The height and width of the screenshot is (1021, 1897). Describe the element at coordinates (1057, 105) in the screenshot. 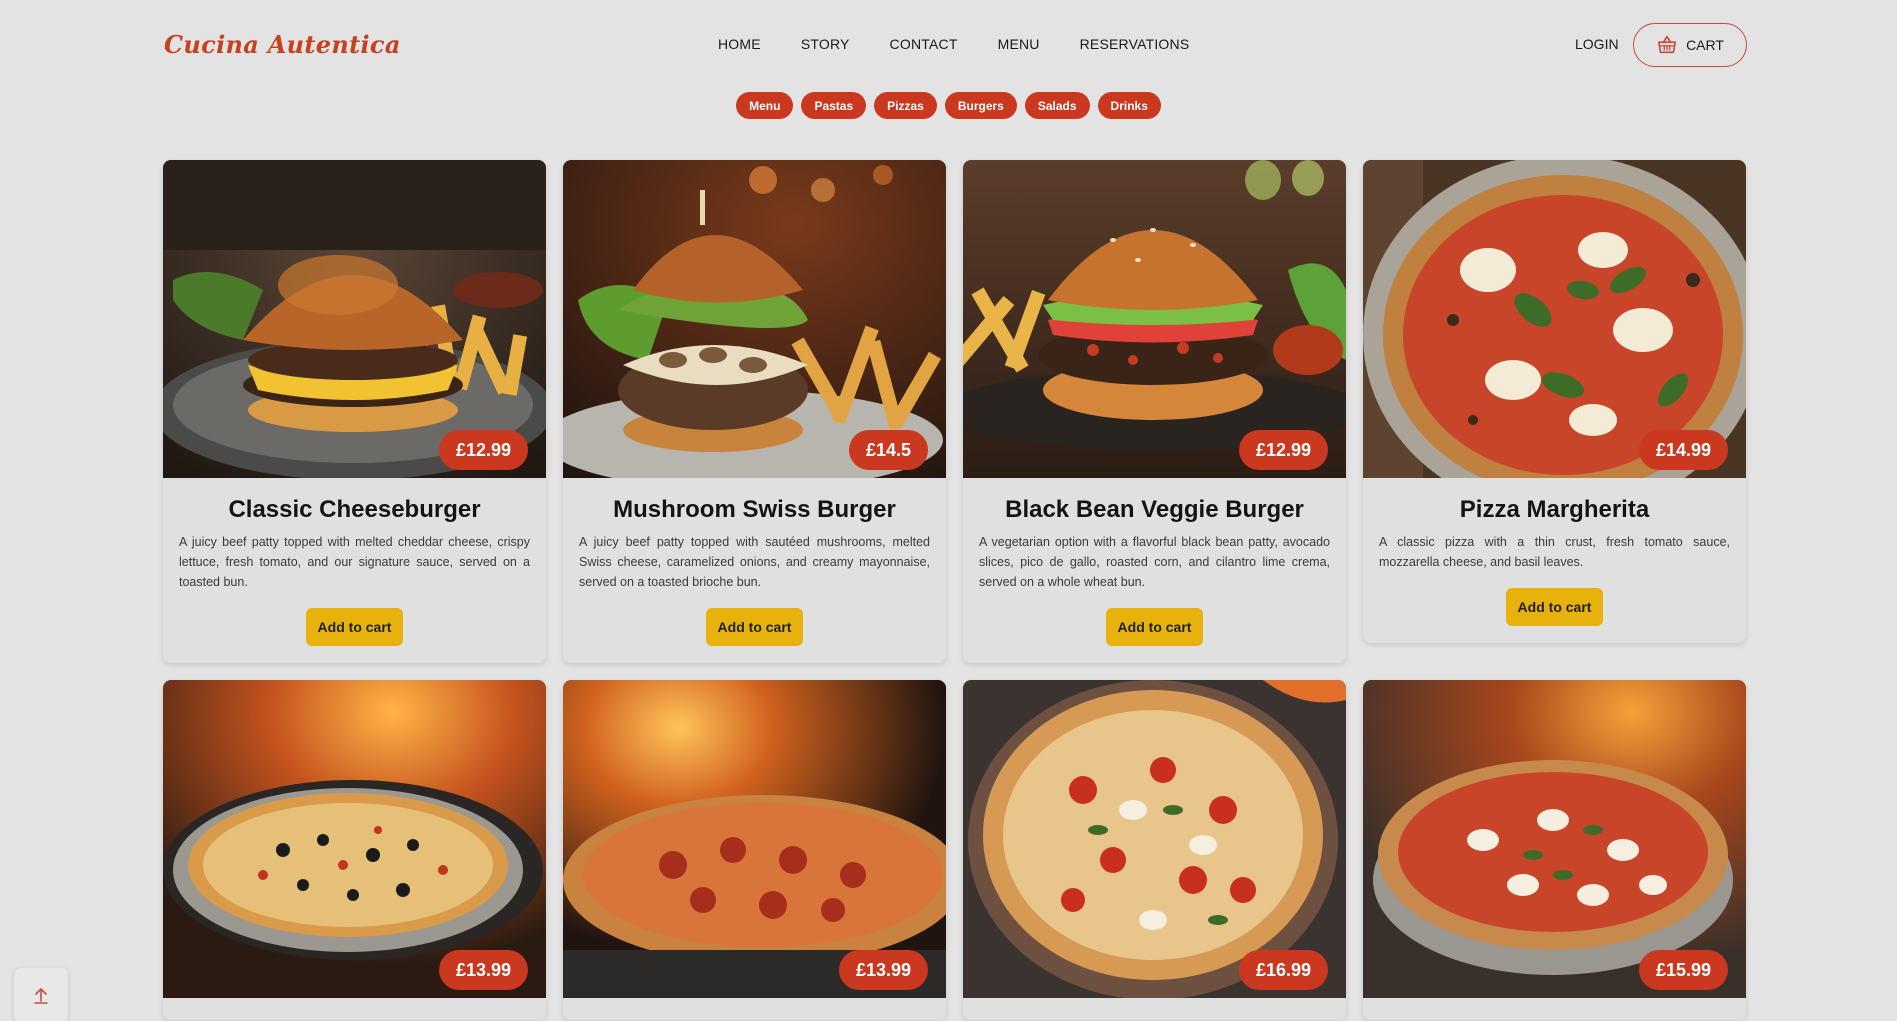

I see `category-salads: Salads` at that location.